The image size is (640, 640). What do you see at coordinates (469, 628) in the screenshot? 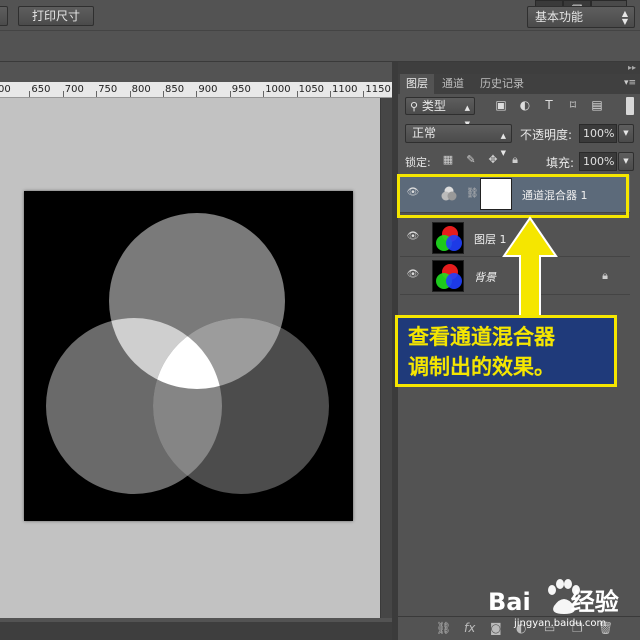
I see `layer-style-fx-icon: fx` at bounding box center [469, 628].